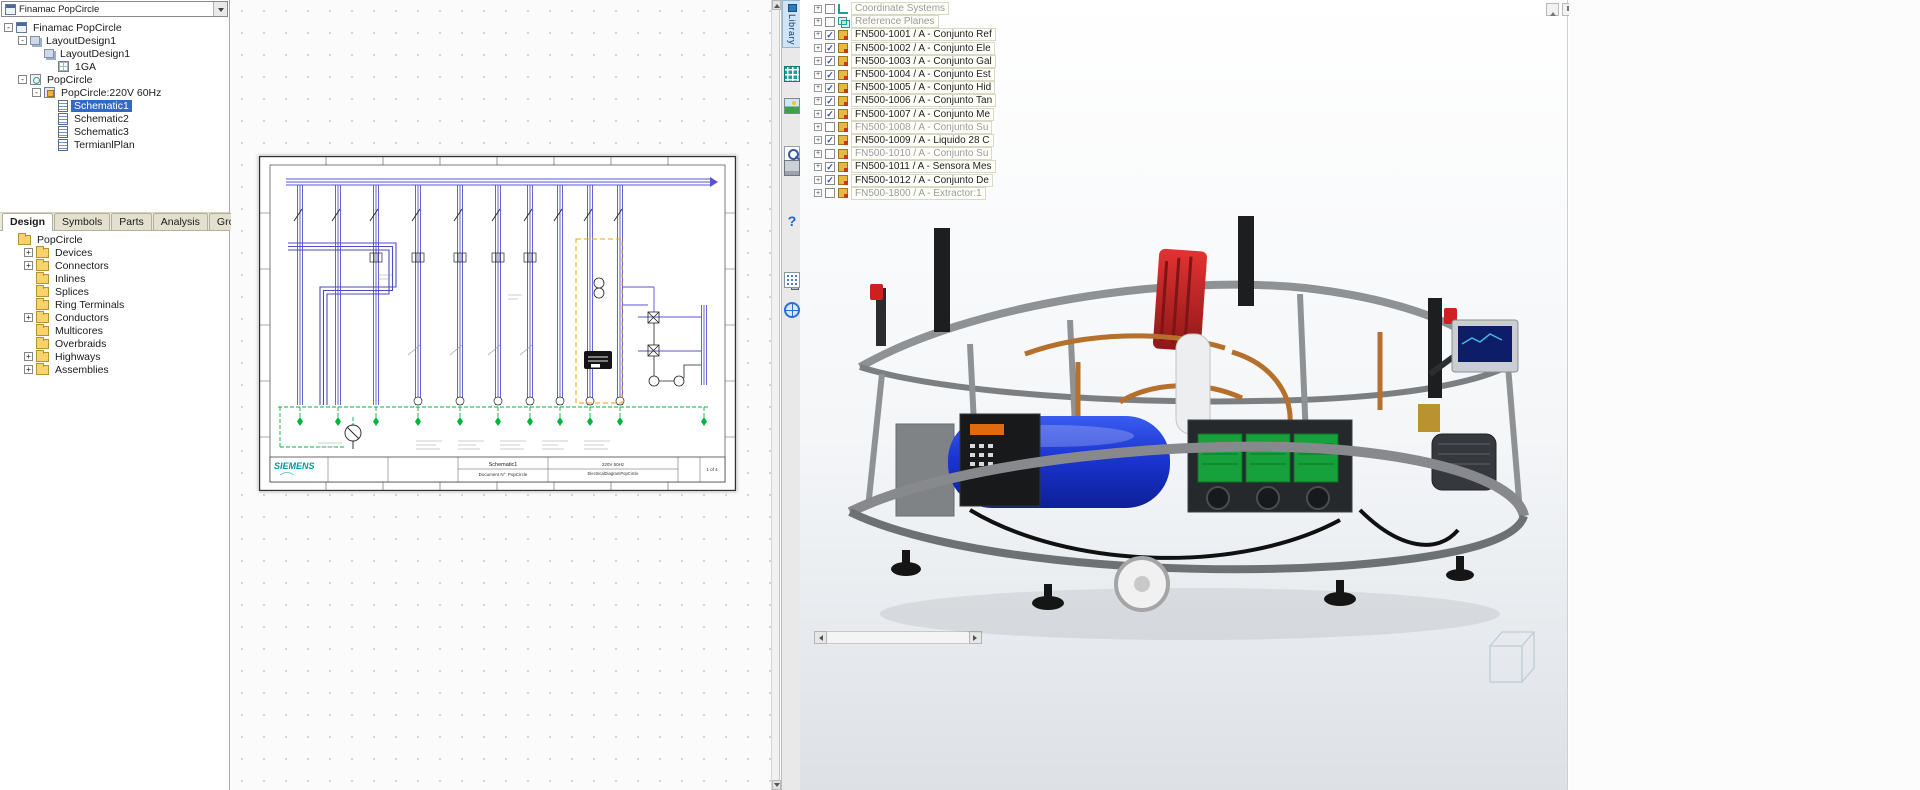 Image resolution: width=1920 pixels, height=790 pixels. Describe the element at coordinates (114, 317) in the screenshot. I see `design-item-conductors: + Conductors` at that location.